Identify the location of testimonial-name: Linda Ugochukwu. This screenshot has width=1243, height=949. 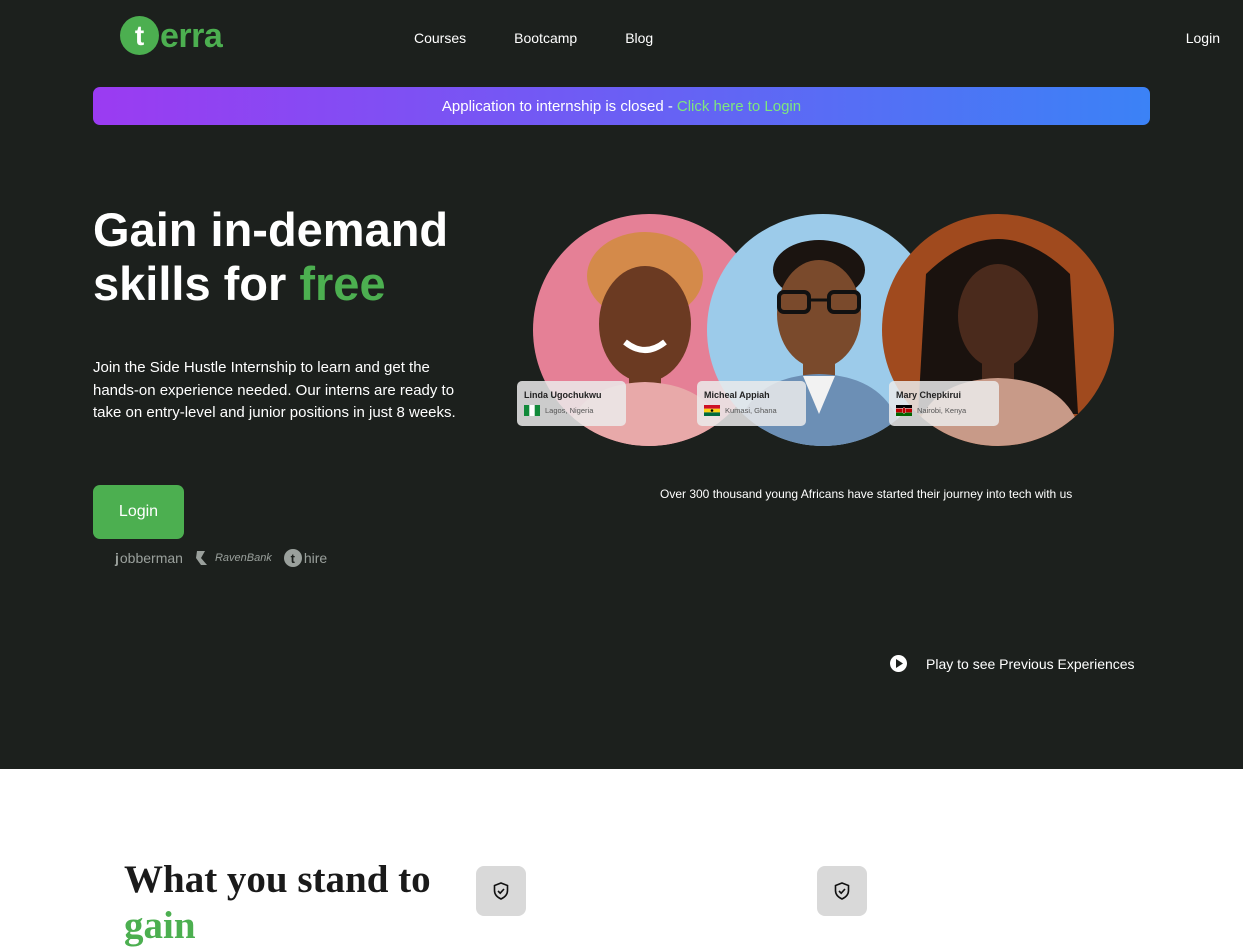
(563, 395).